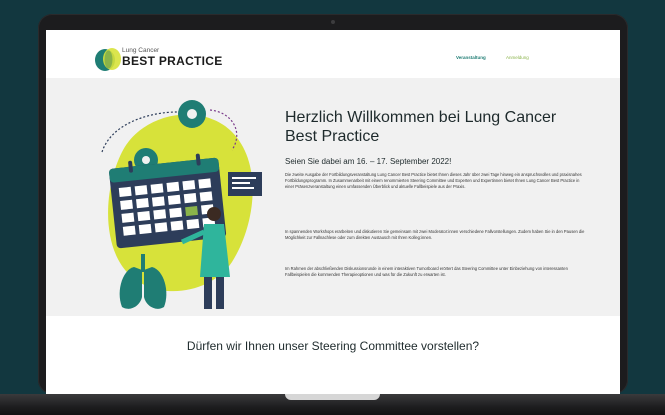  Describe the element at coordinates (333, 22) in the screenshot. I see `camera-icon` at that location.